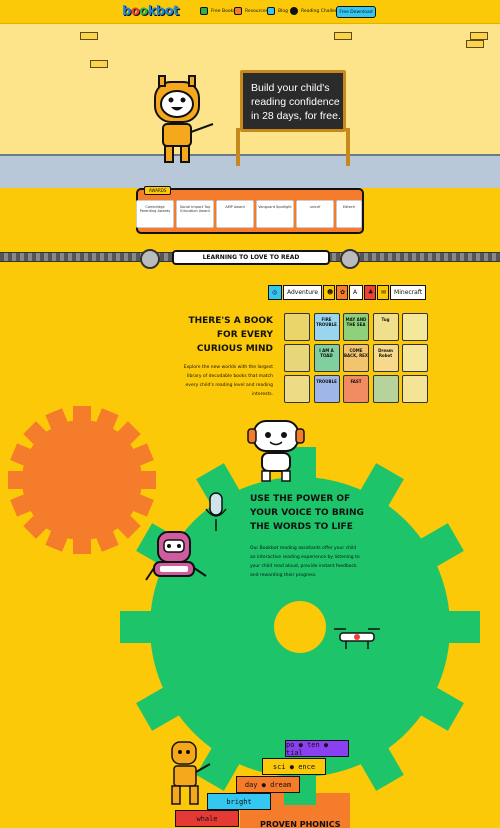 The width and height of the screenshot is (500, 828). Describe the element at coordinates (315, 214) in the screenshot. I see `award-card: unicef` at that location.